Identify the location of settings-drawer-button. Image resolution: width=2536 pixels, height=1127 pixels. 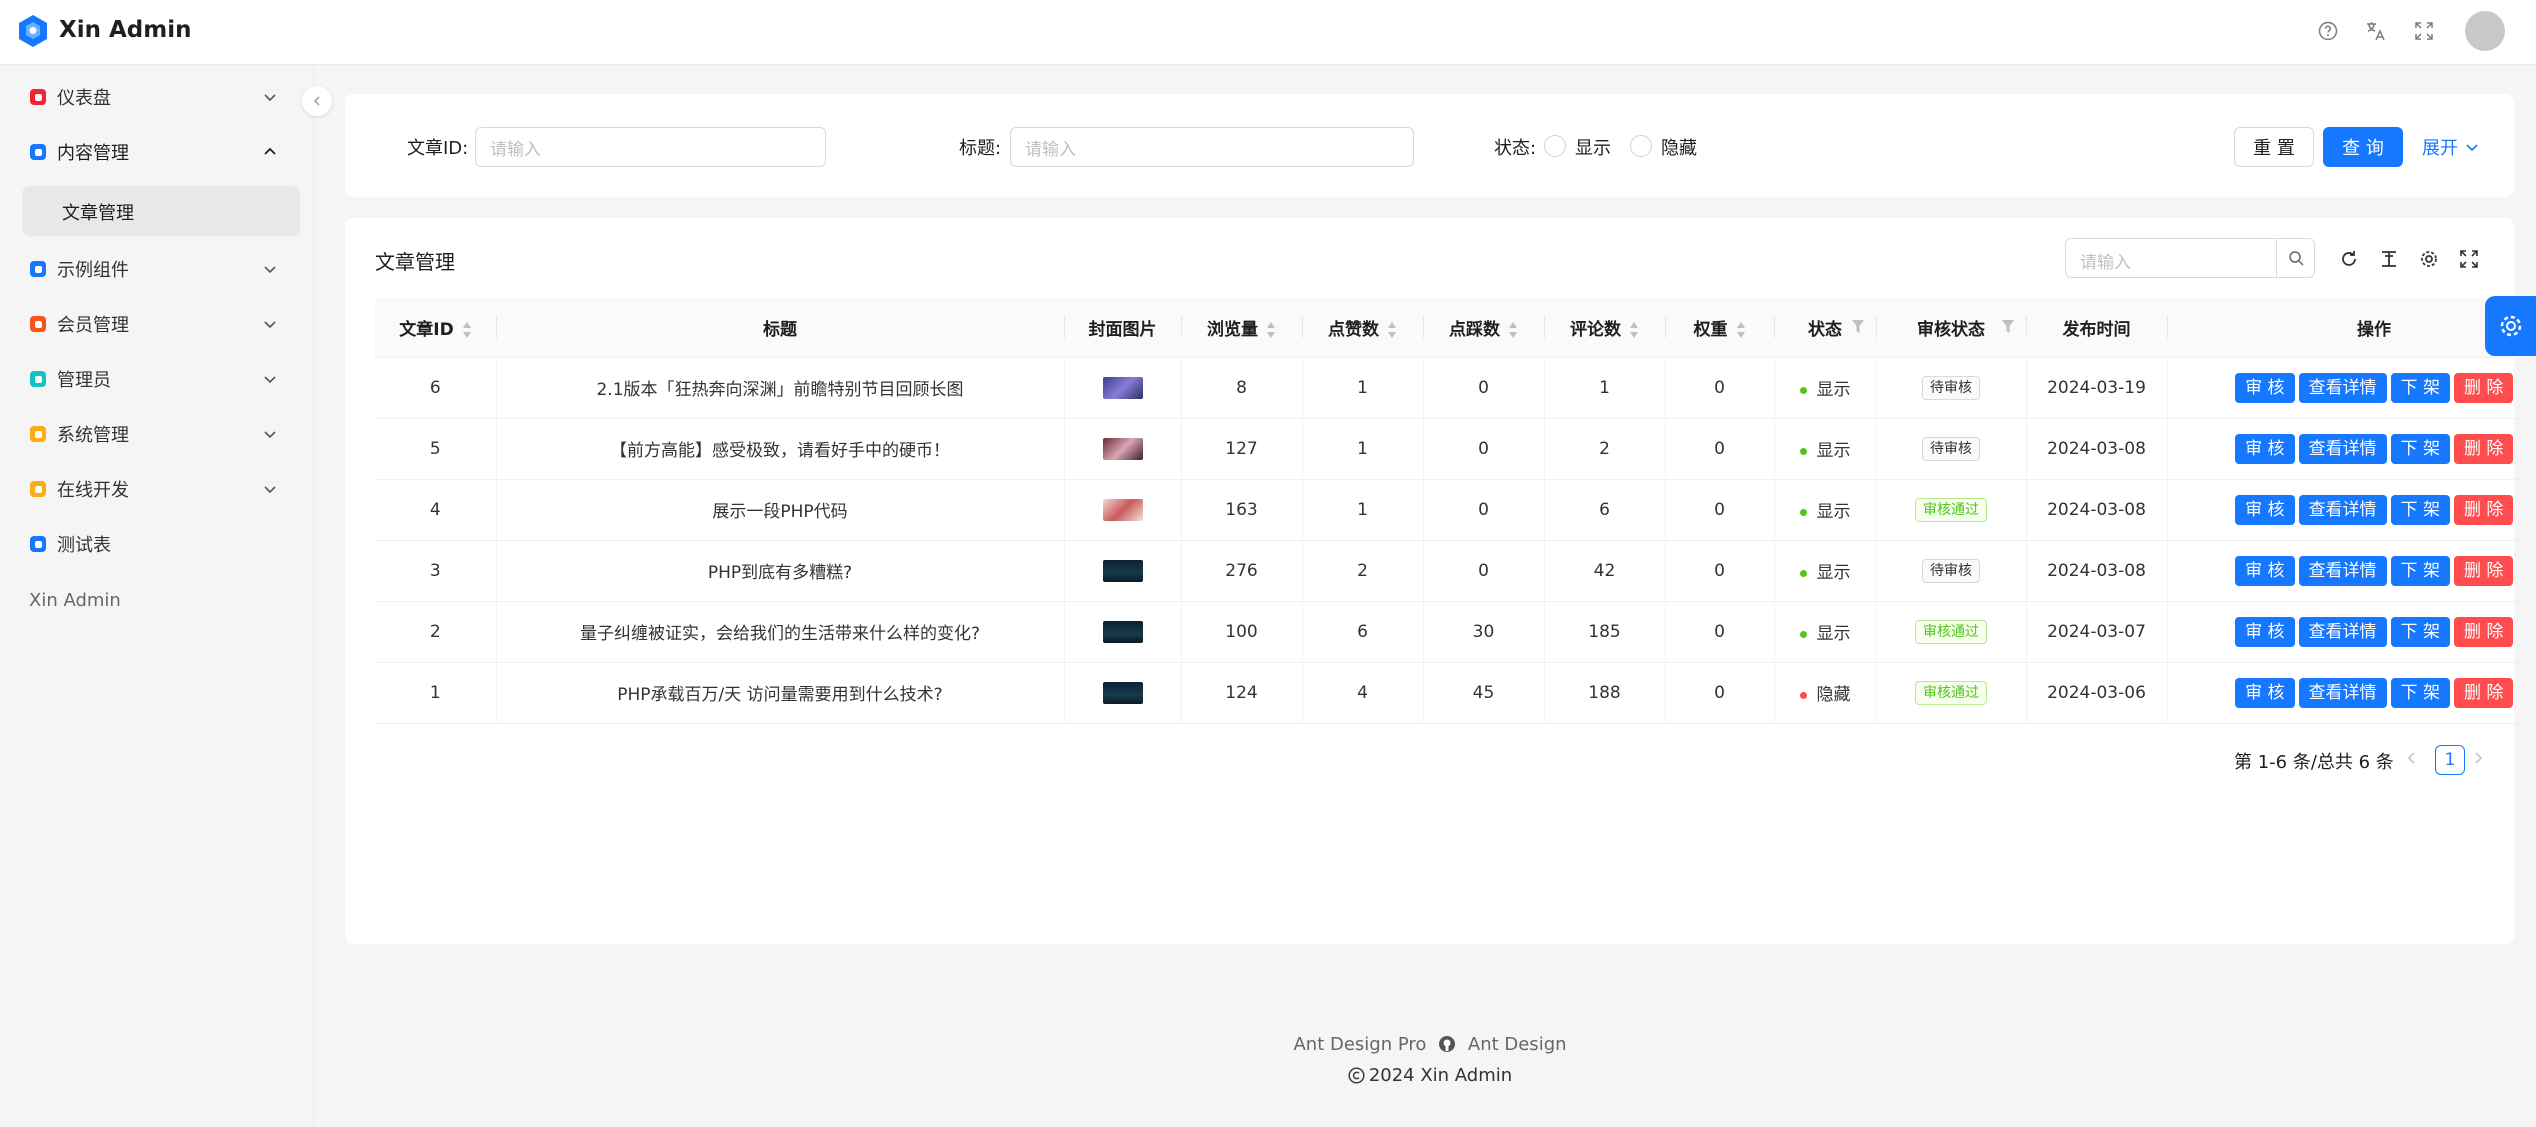
(2510, 326).